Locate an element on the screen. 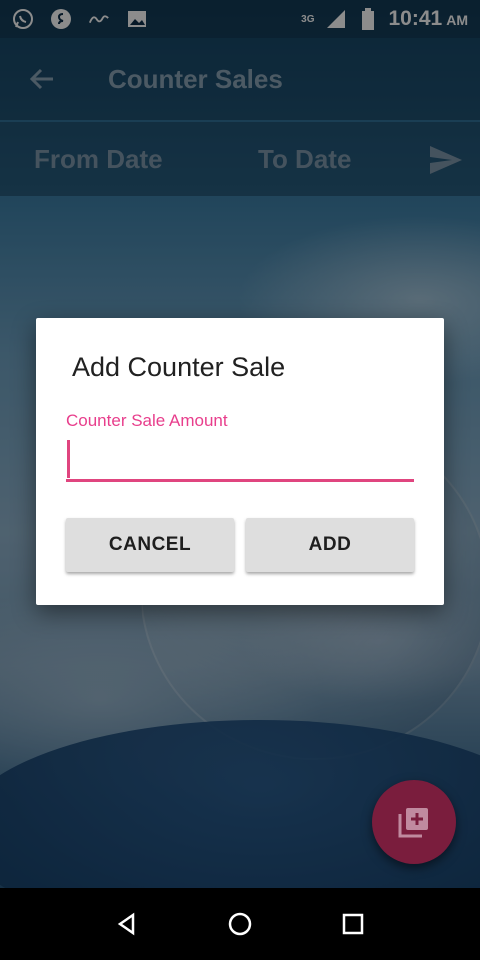 Image resolution: width=480 pixels, height=960 pixels. add-to-library-icon is located at coordinates (413, 823).